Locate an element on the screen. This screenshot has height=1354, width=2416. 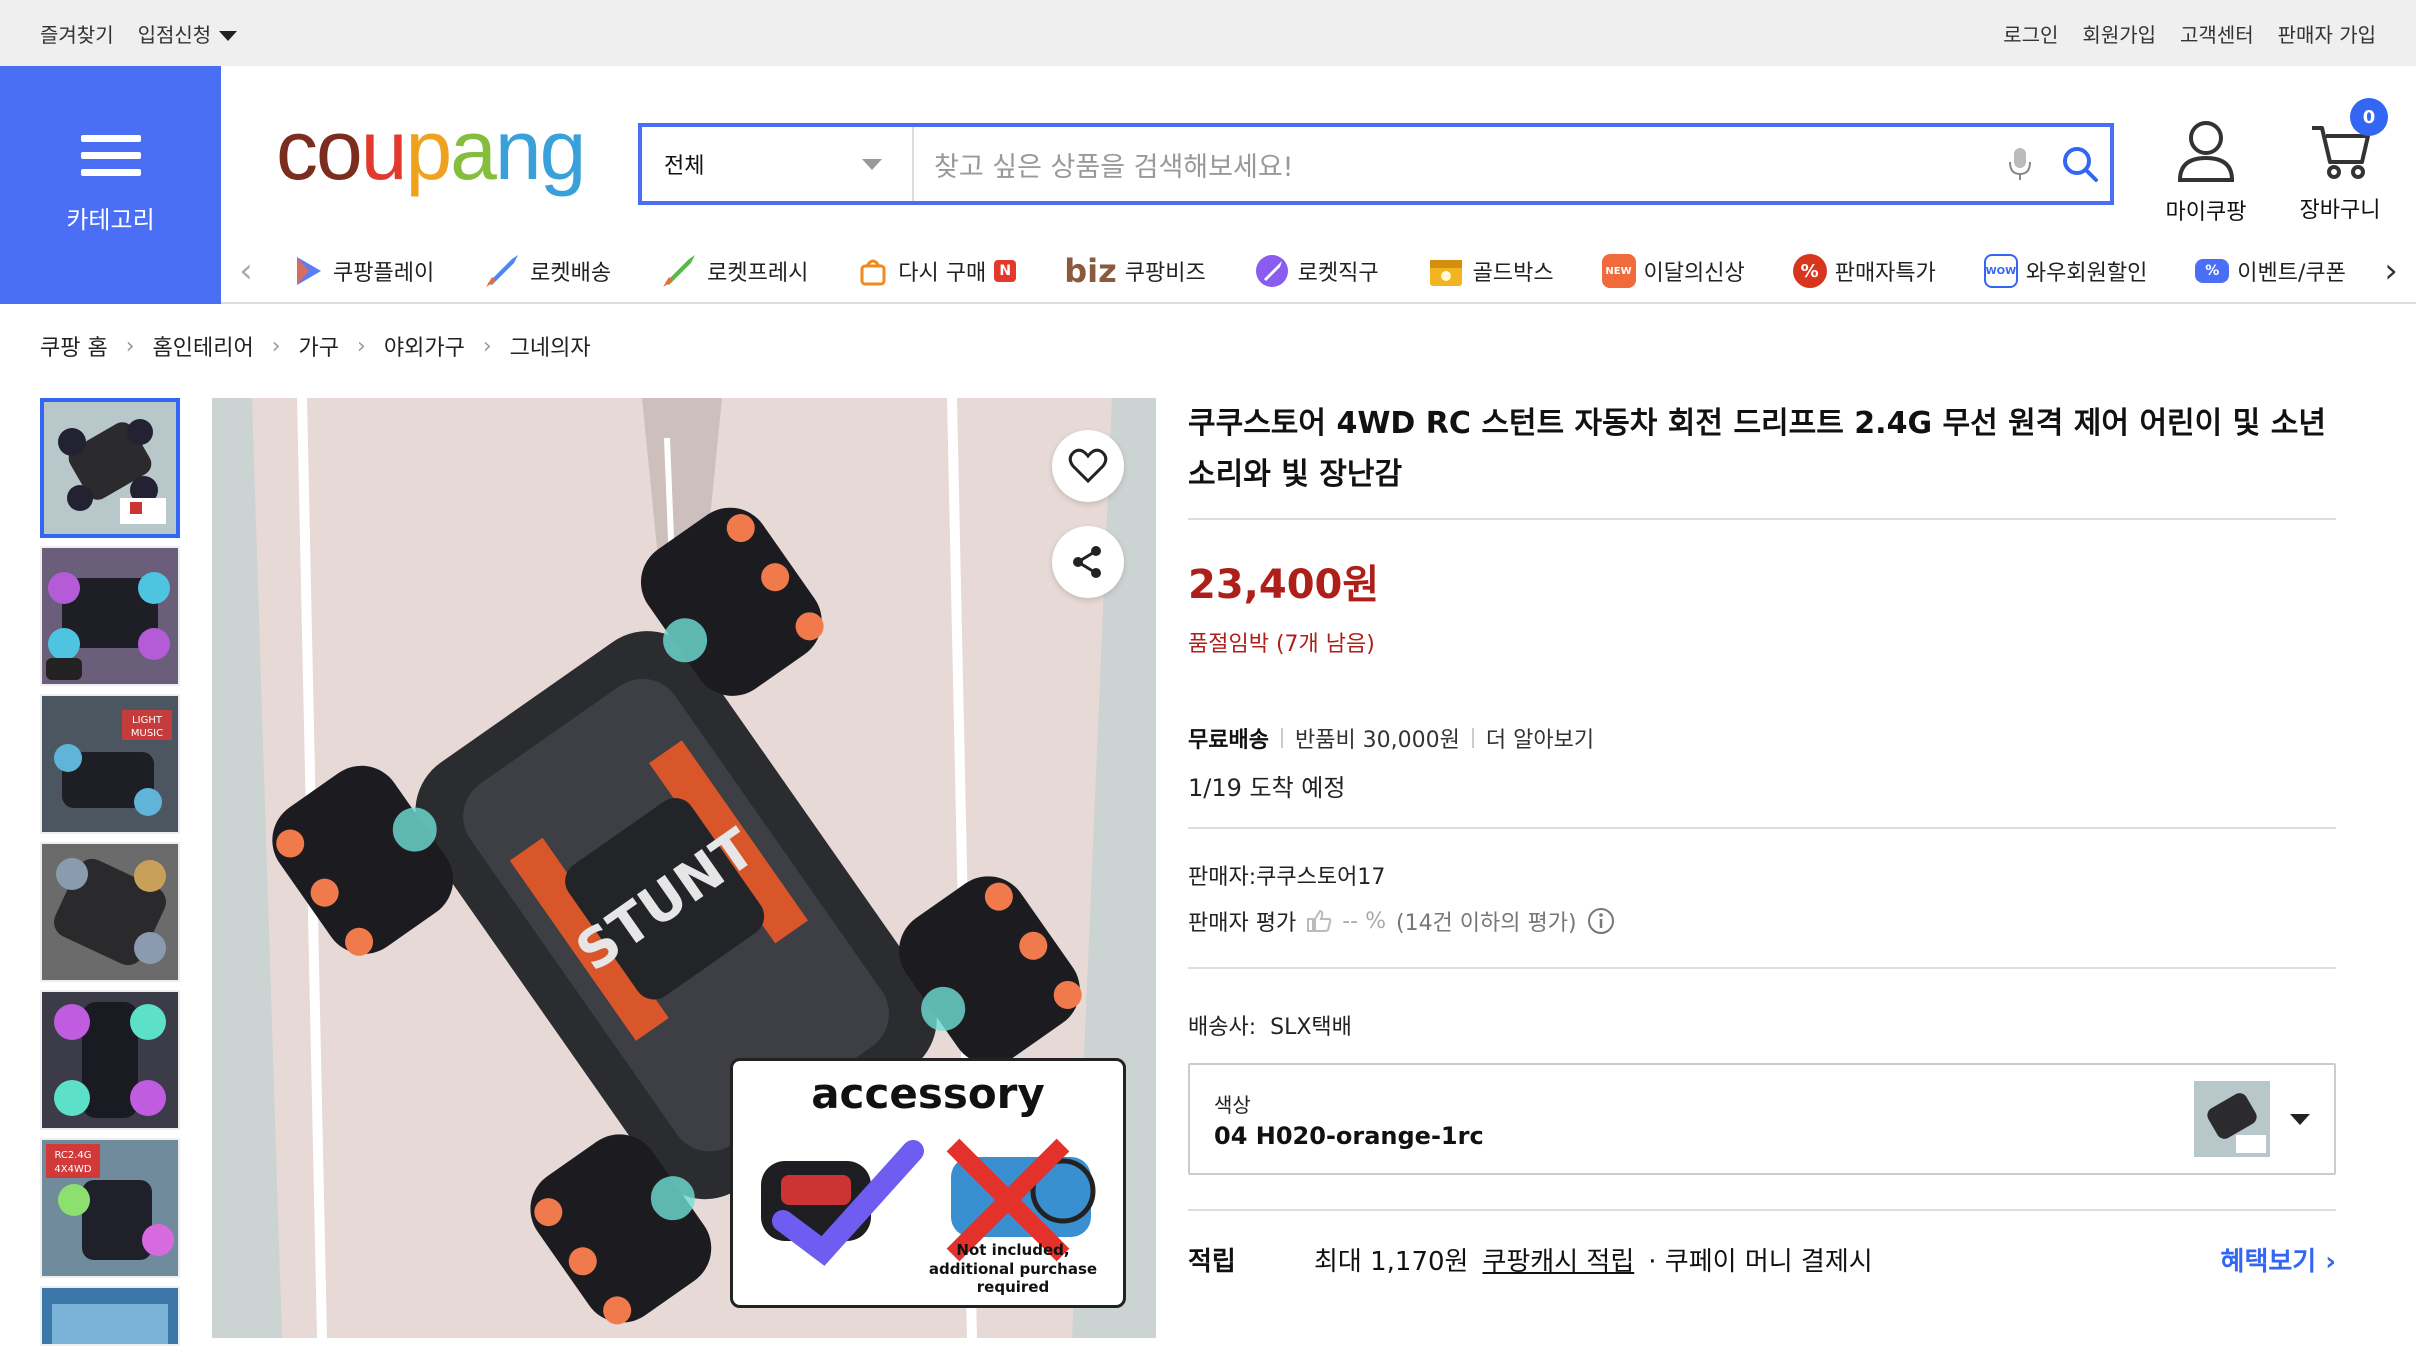
coupang-logo: coupang is located at coordinates (431, 150).